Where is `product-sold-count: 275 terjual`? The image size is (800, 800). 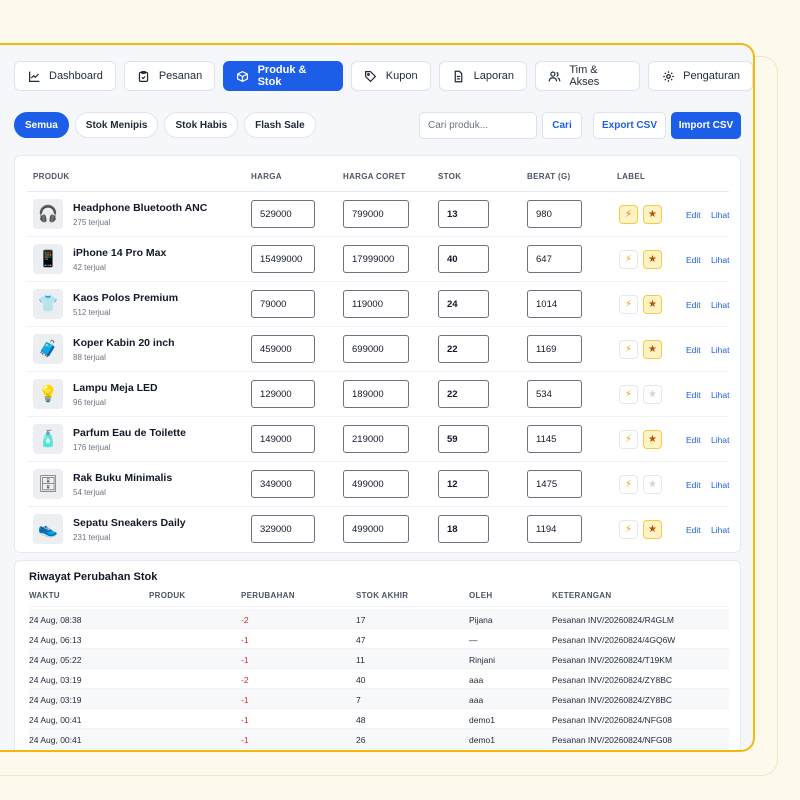
product-sold-count: 275 terjual is located at coordinates (92, 222).